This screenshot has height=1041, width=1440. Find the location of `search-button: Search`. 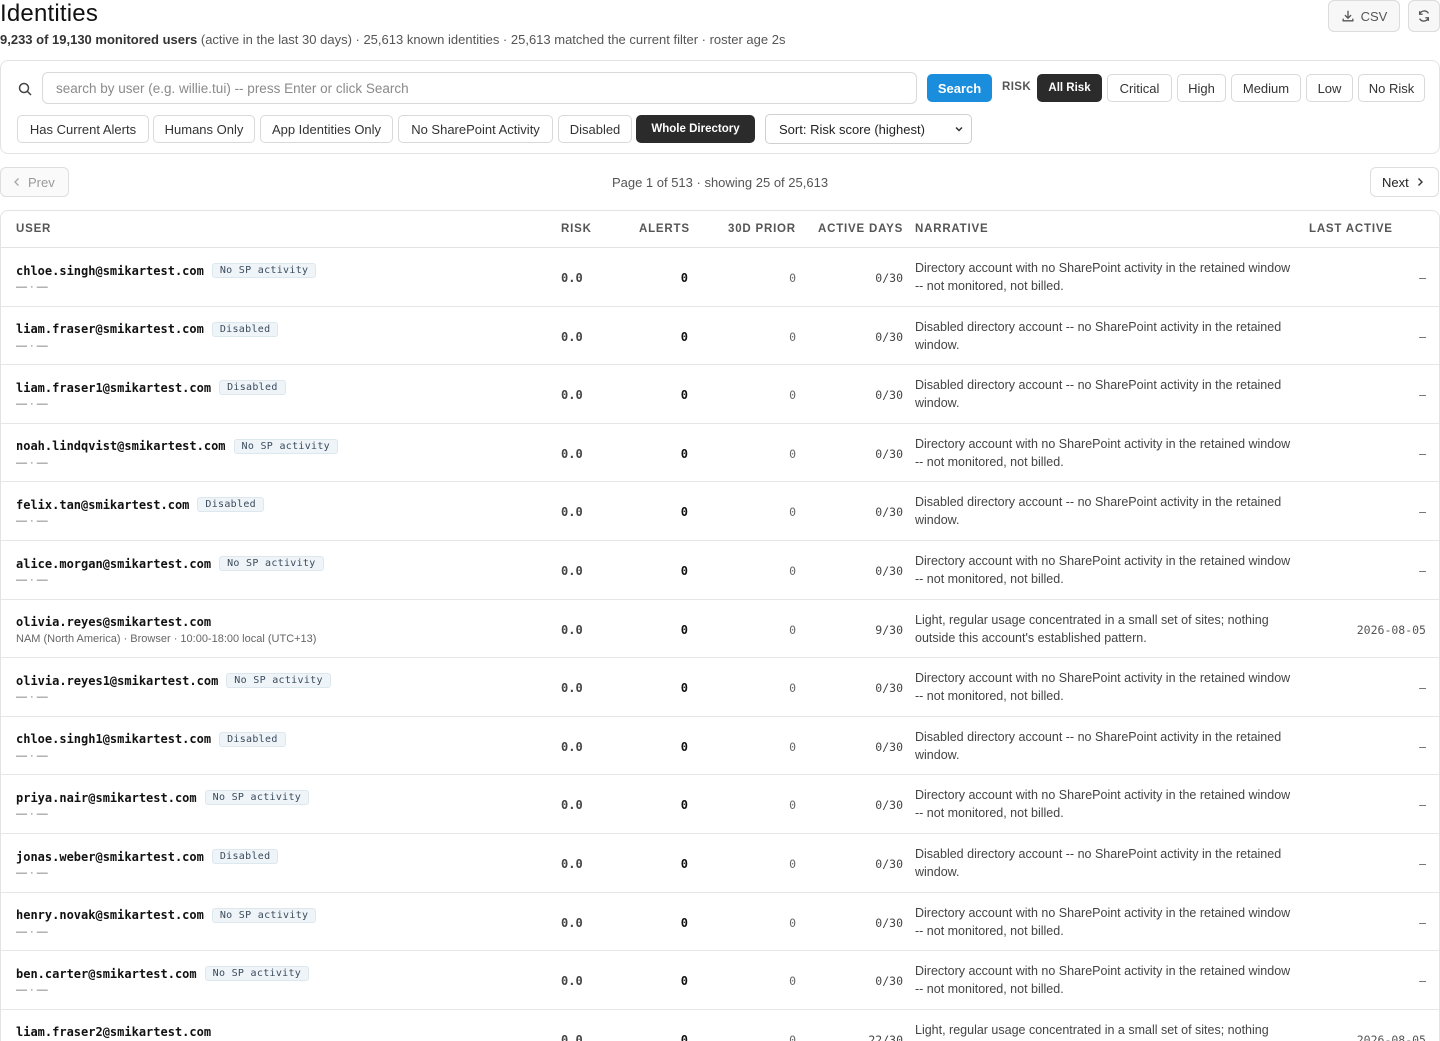

search-button: Search is located at coordinates (959, 88).